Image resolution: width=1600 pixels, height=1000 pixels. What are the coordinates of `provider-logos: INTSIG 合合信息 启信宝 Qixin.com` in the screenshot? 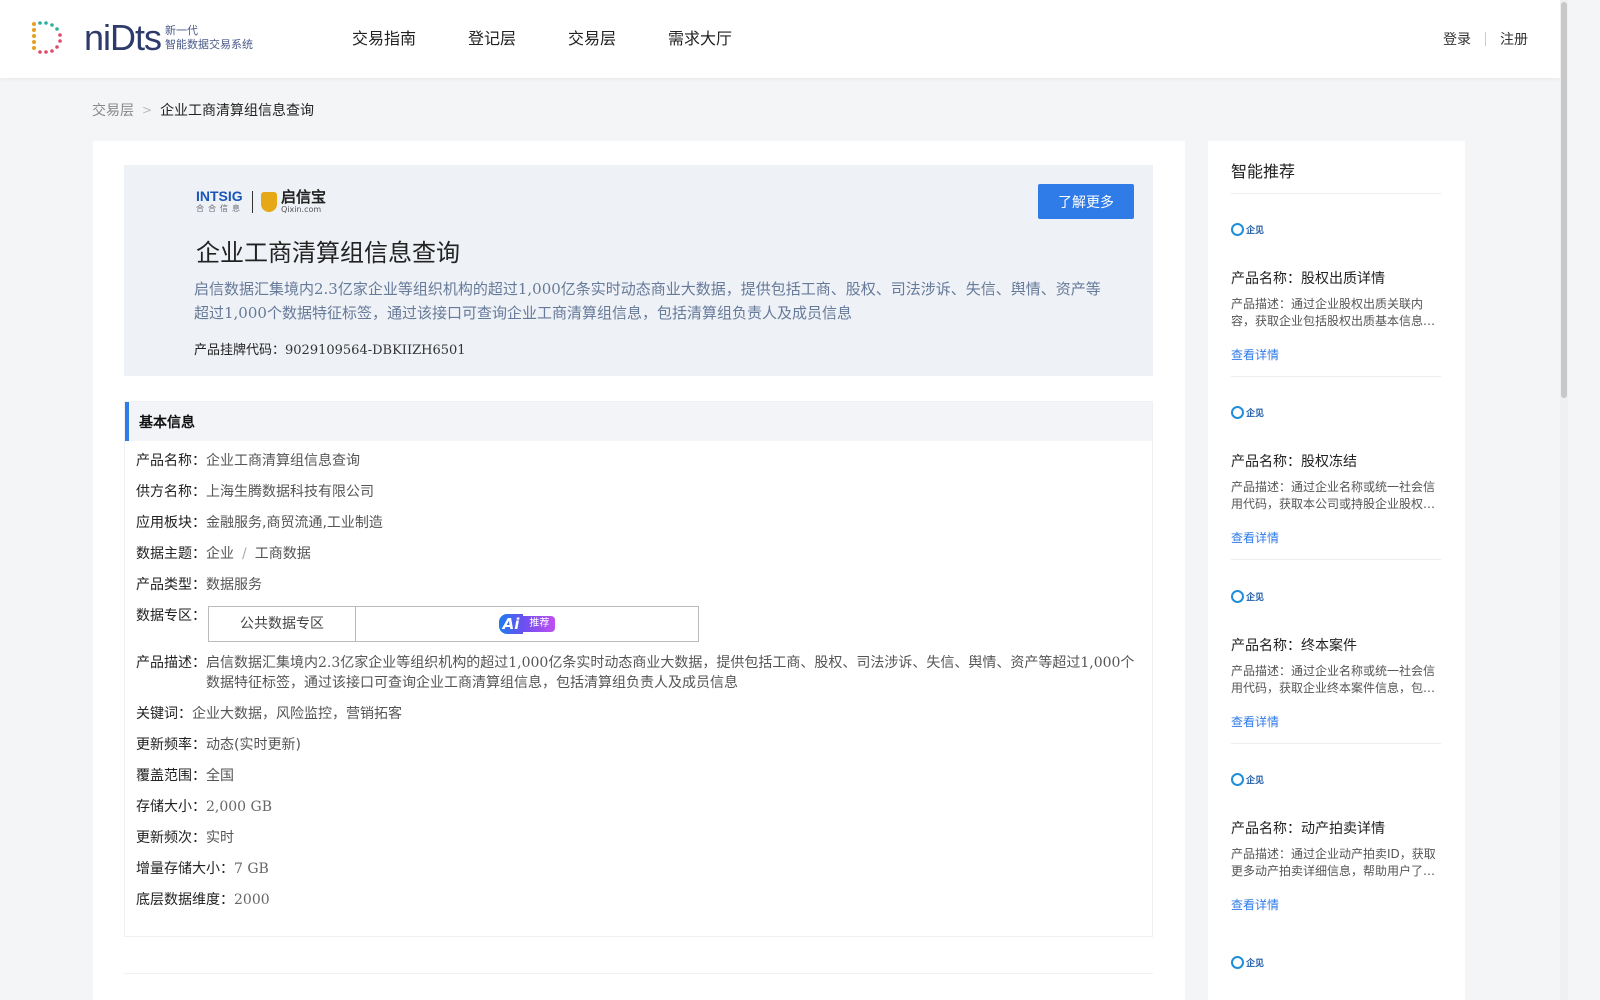 It's located at (261, 201).